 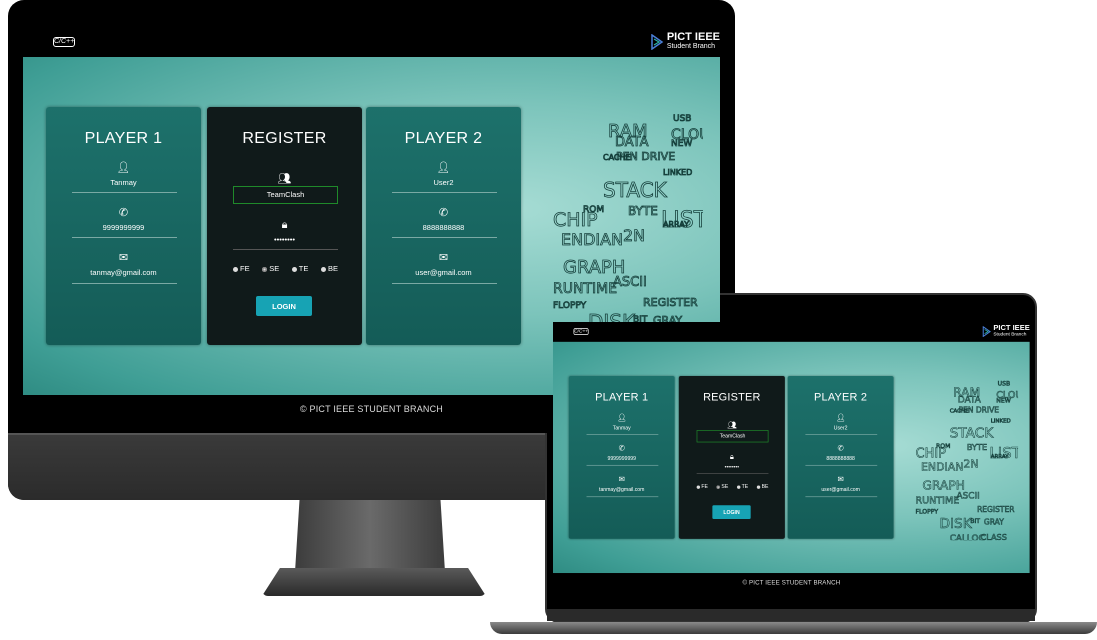 What do you see at coordinates (986, 331) in the screenshot?
I see `ieee-triangle-icon` at bounding box center [986, 331].